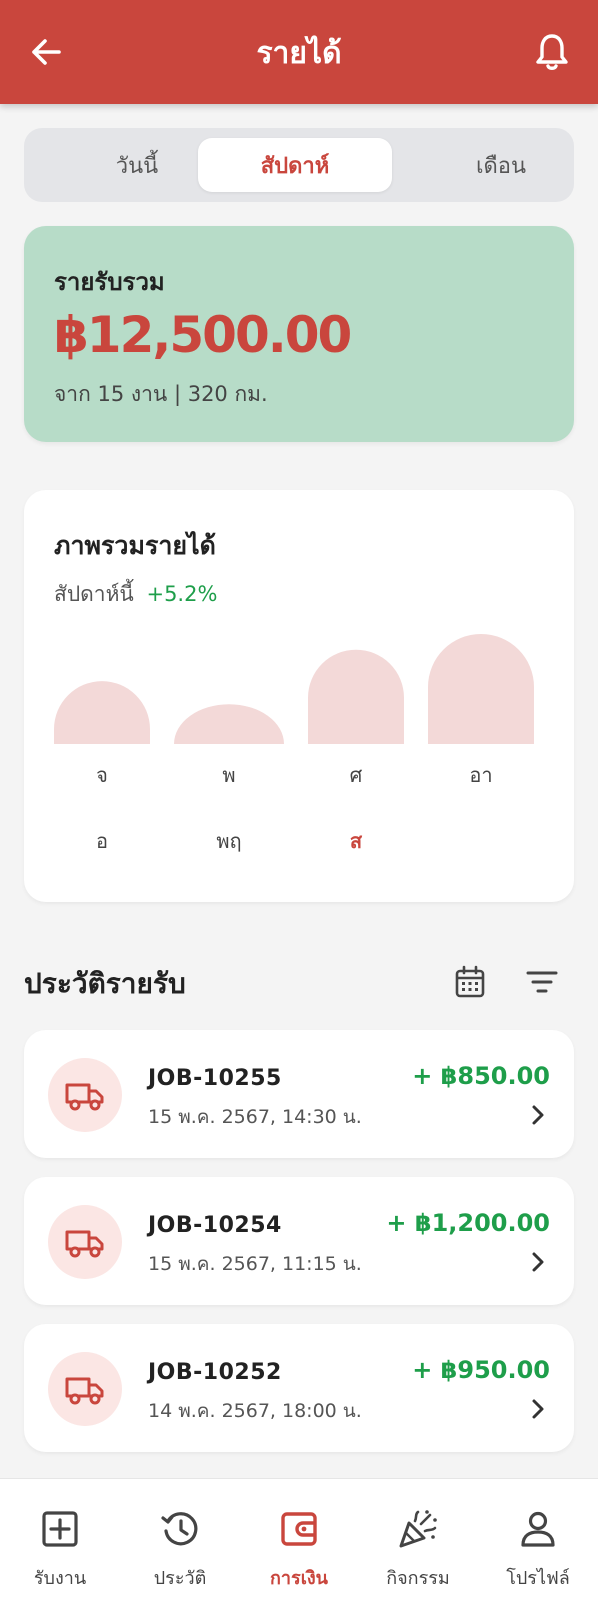 This screenshot has height=1600, width=598. Describe the element at coordinates (215, 1372) in the screenshot. I see `transaction-job-id: JOB-10252` at that location.